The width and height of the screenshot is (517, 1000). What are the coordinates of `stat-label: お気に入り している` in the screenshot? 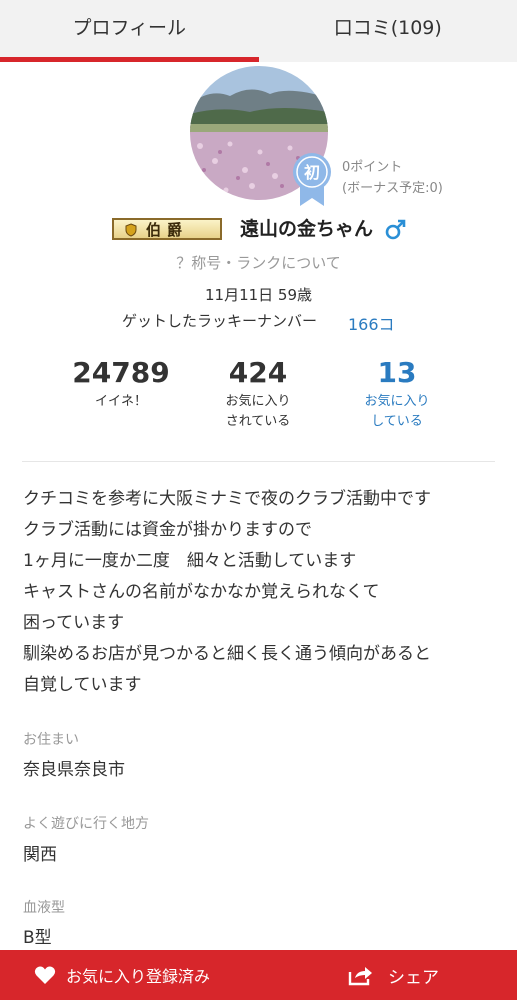 It's located at (397, 412).